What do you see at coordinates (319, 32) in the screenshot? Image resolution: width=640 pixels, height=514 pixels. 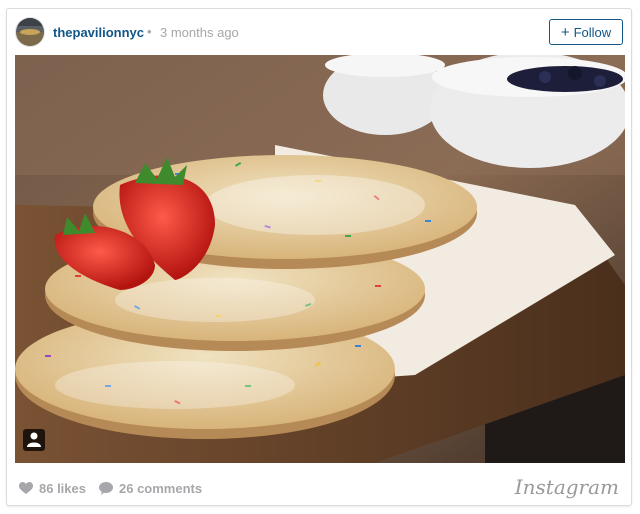 I see `post-header: thepavilionnyc • 3 months ago + Follow` at bounding box center [319, 32].